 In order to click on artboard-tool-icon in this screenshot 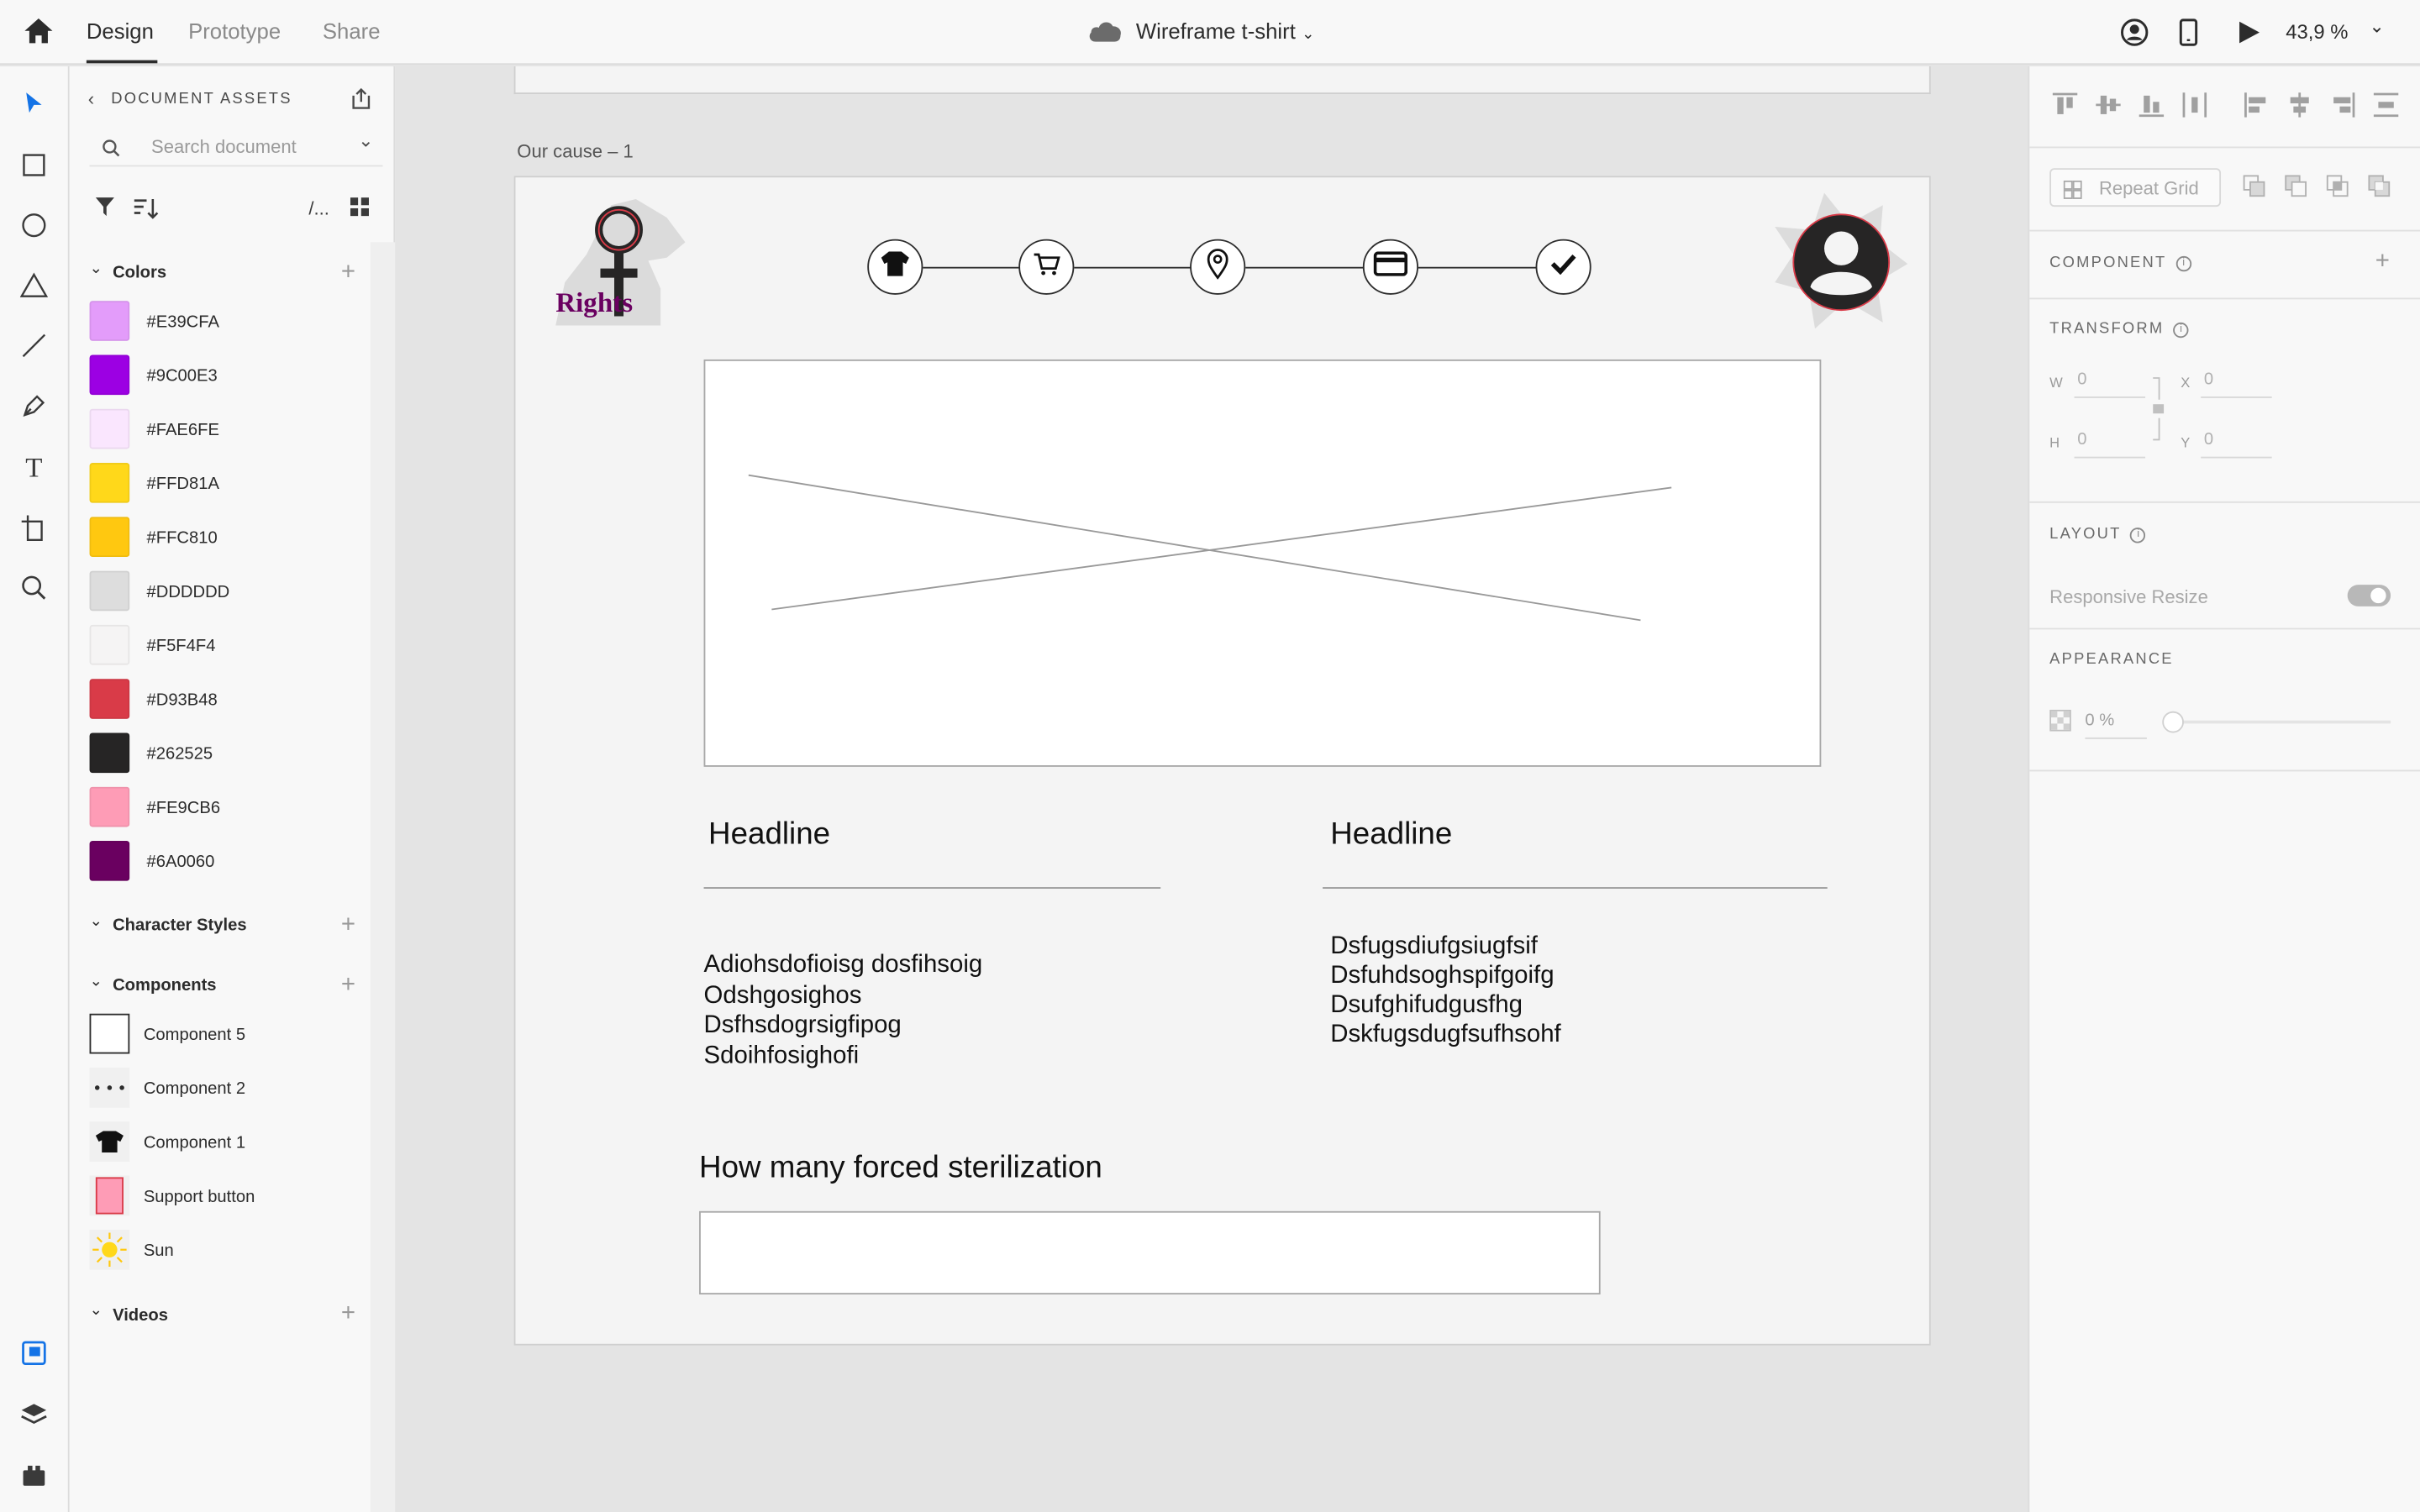, I will do `click(34, 527)`.